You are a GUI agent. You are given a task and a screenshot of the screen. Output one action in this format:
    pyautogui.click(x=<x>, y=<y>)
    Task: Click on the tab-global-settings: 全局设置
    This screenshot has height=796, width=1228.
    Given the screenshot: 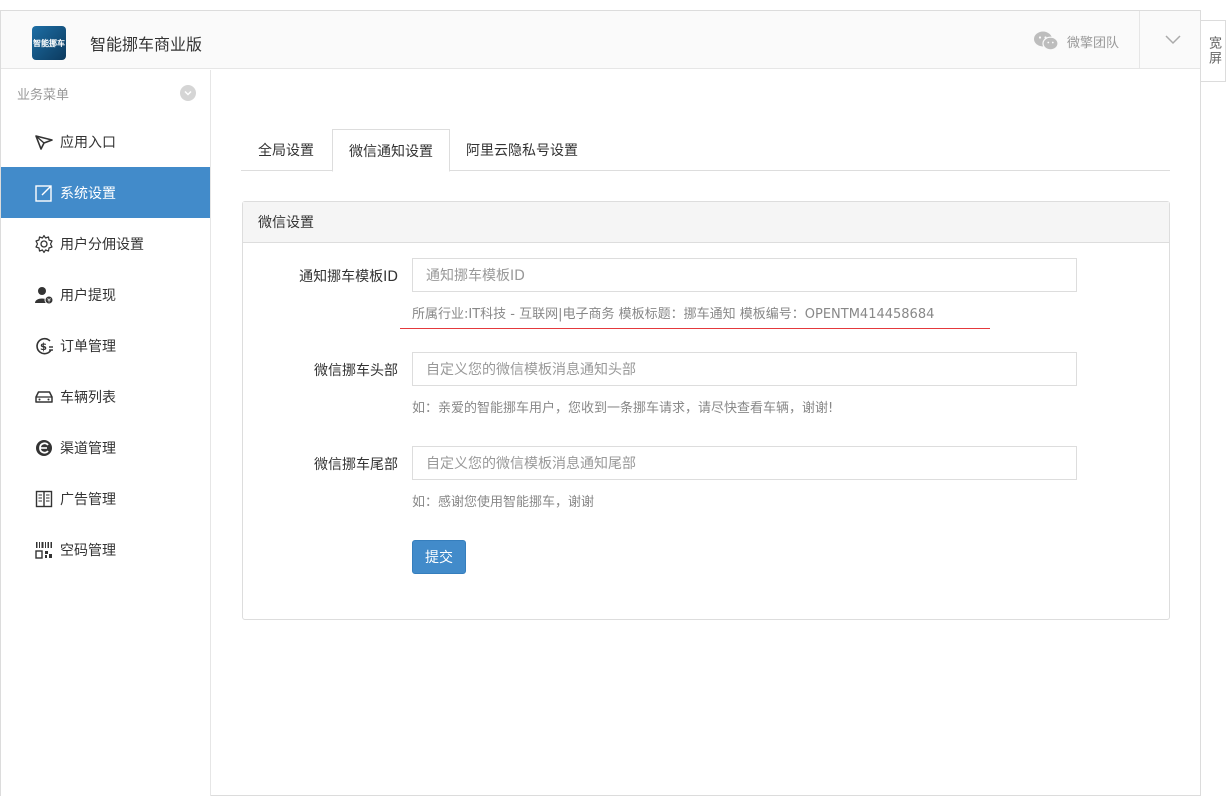 What is the action you would take?
    pyautogui.click(x=286, y=150)
    